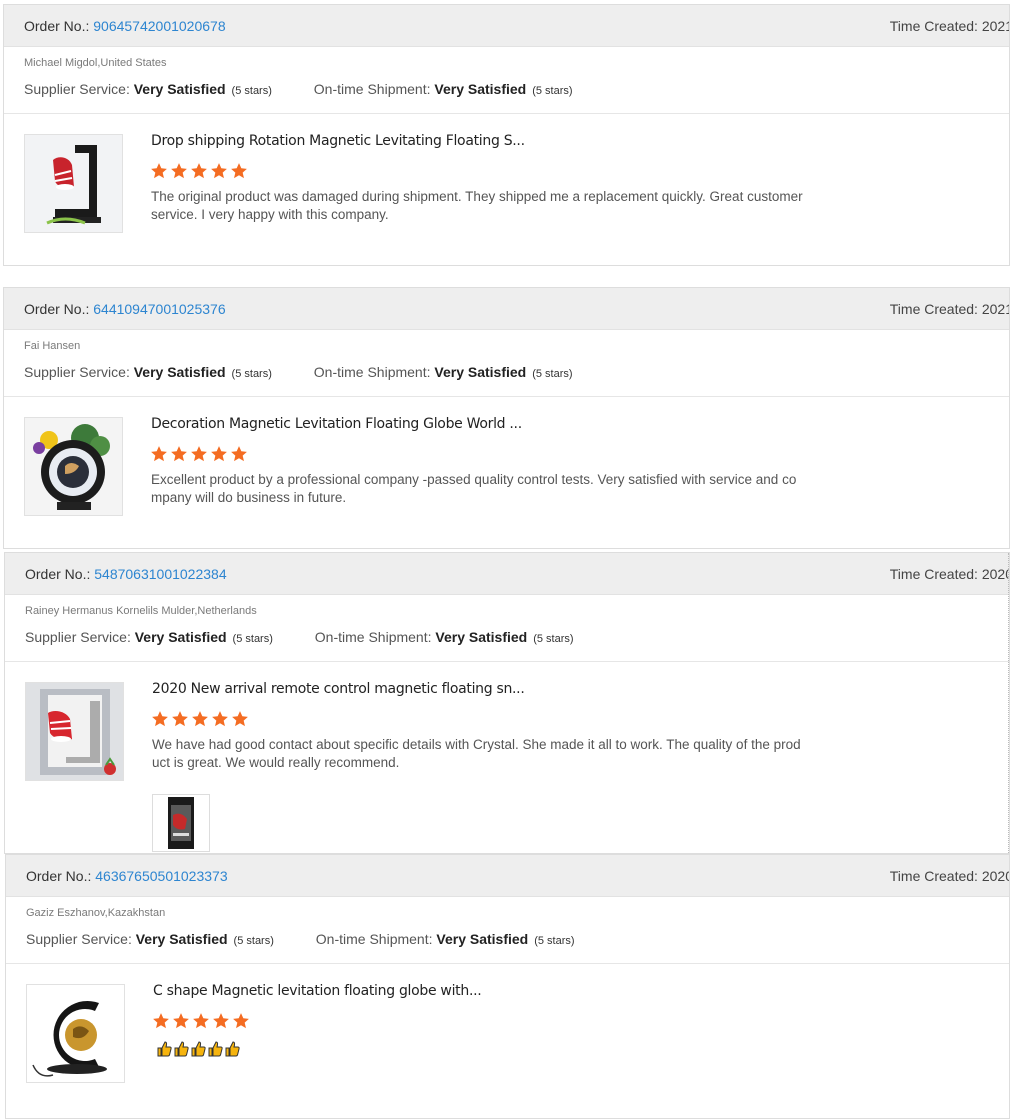  I want to click on order-number-link: 64410947001025376, so click(159, 309).